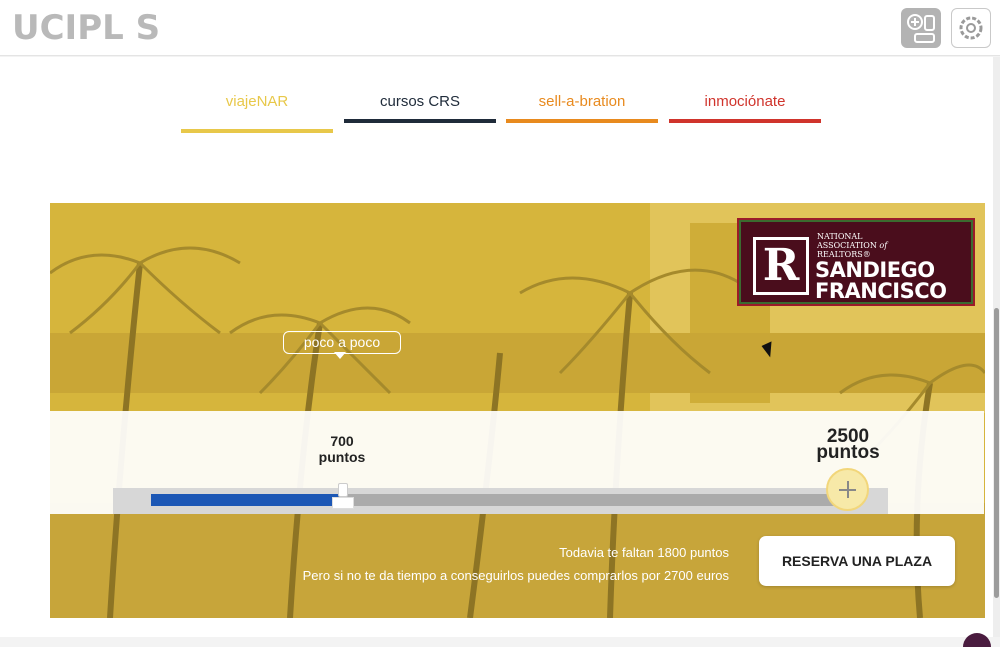 The image size is (1000, 647). What do you see at coordinates (257, 101) in the screenshot?
I see `tab-label: viajeNAR` at bounding box center [257, 101].